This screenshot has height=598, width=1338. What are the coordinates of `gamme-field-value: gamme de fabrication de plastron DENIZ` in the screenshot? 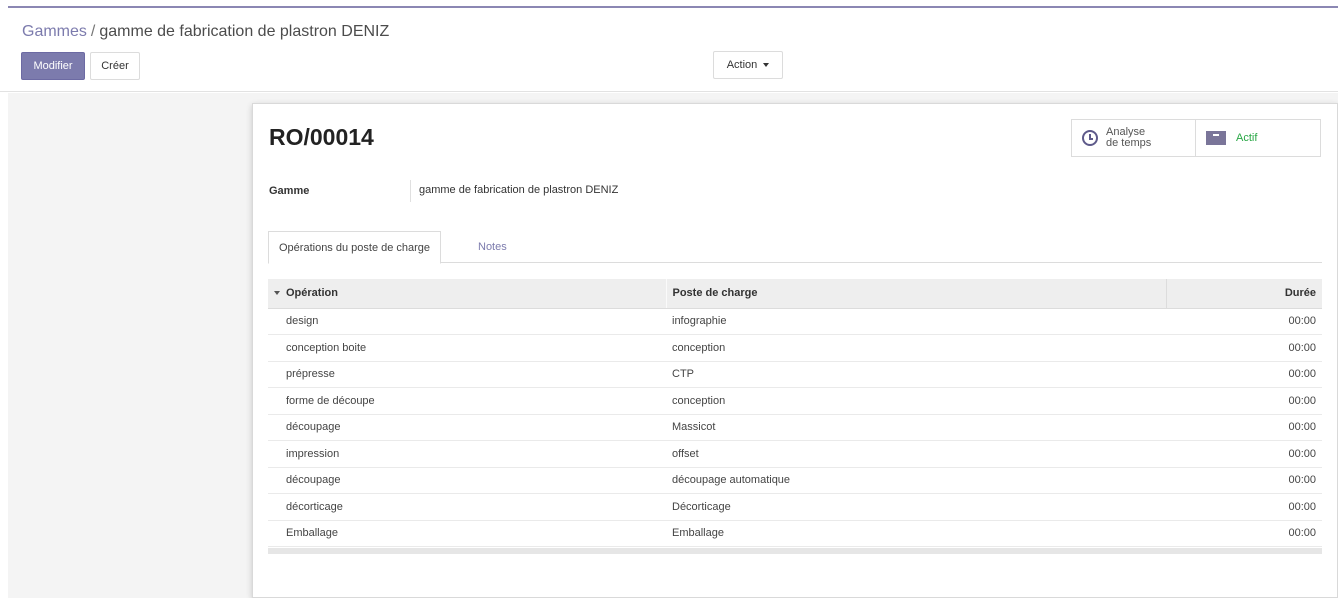 It's located at (519, 190).